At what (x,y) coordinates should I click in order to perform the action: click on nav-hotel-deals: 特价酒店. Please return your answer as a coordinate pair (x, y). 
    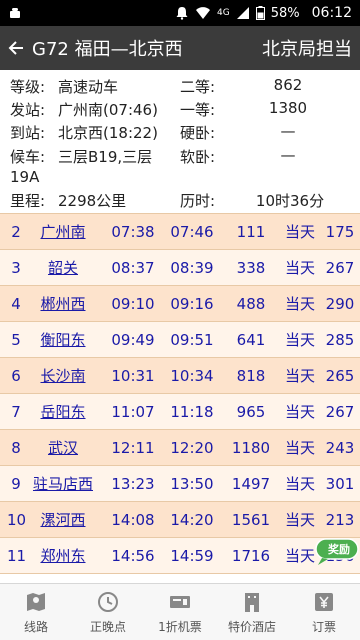
    Looking at the image, I should click on (252, 612).